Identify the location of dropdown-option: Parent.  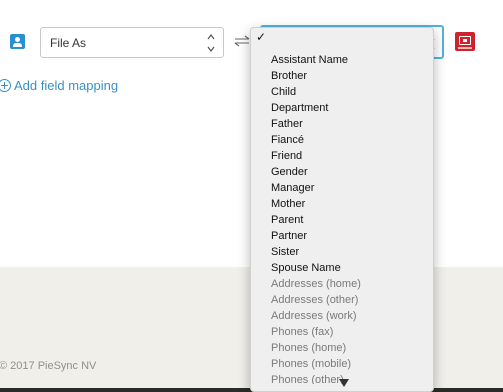
(342, 220).